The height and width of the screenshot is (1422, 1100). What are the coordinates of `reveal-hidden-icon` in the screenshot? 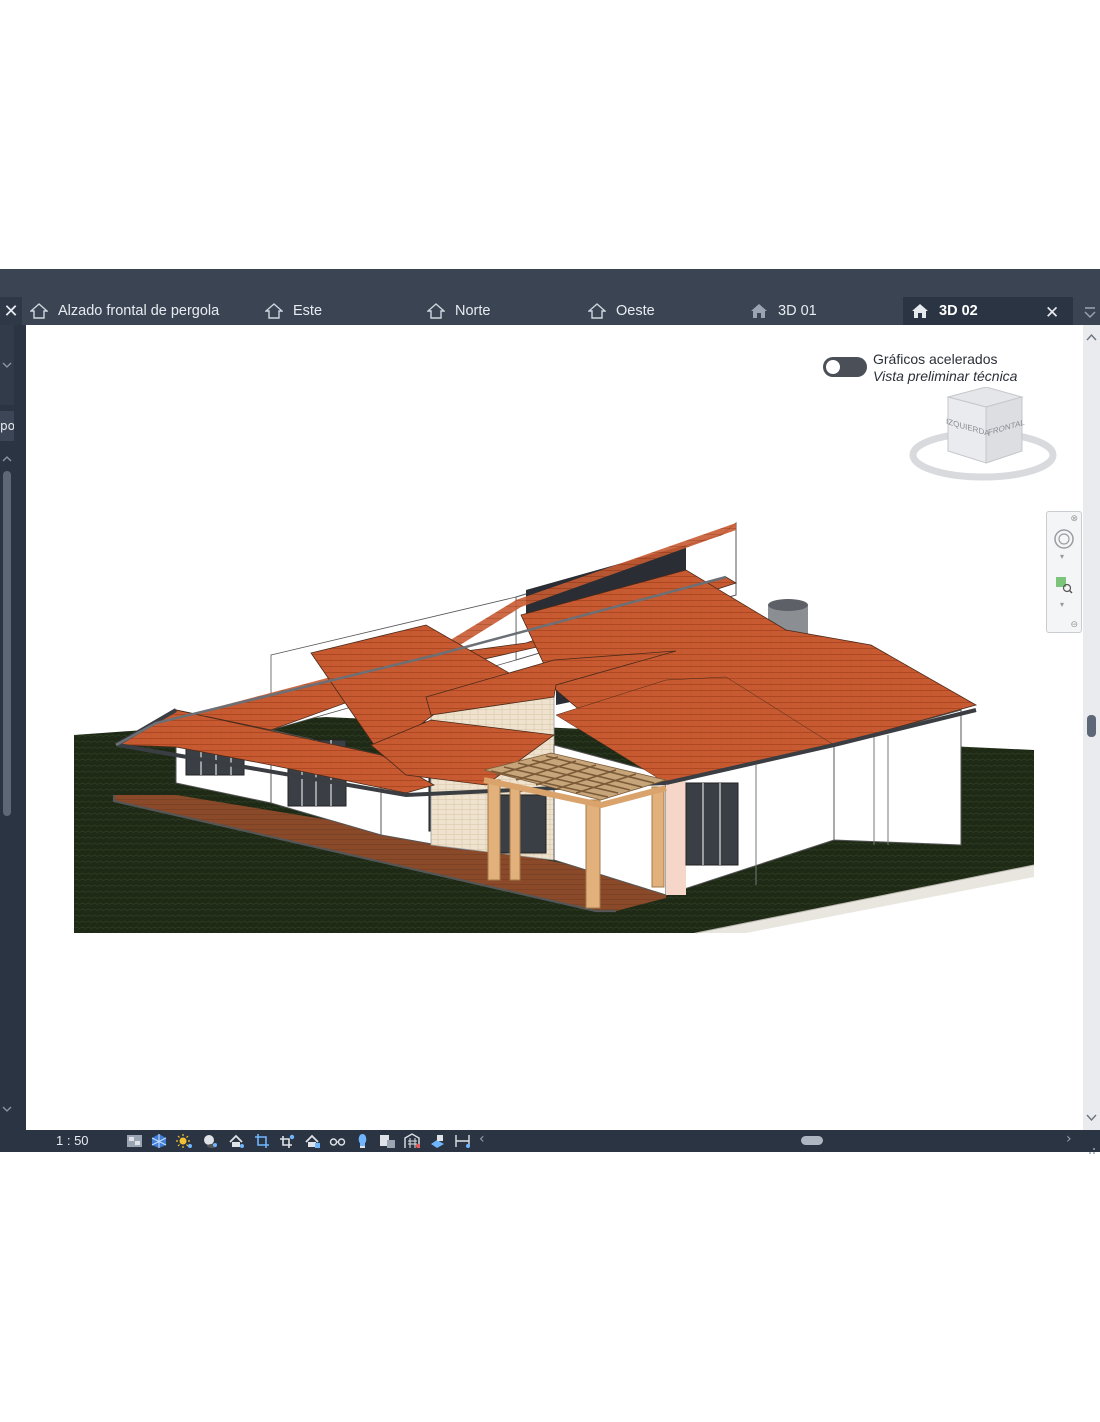 It's located at (362, 1141).